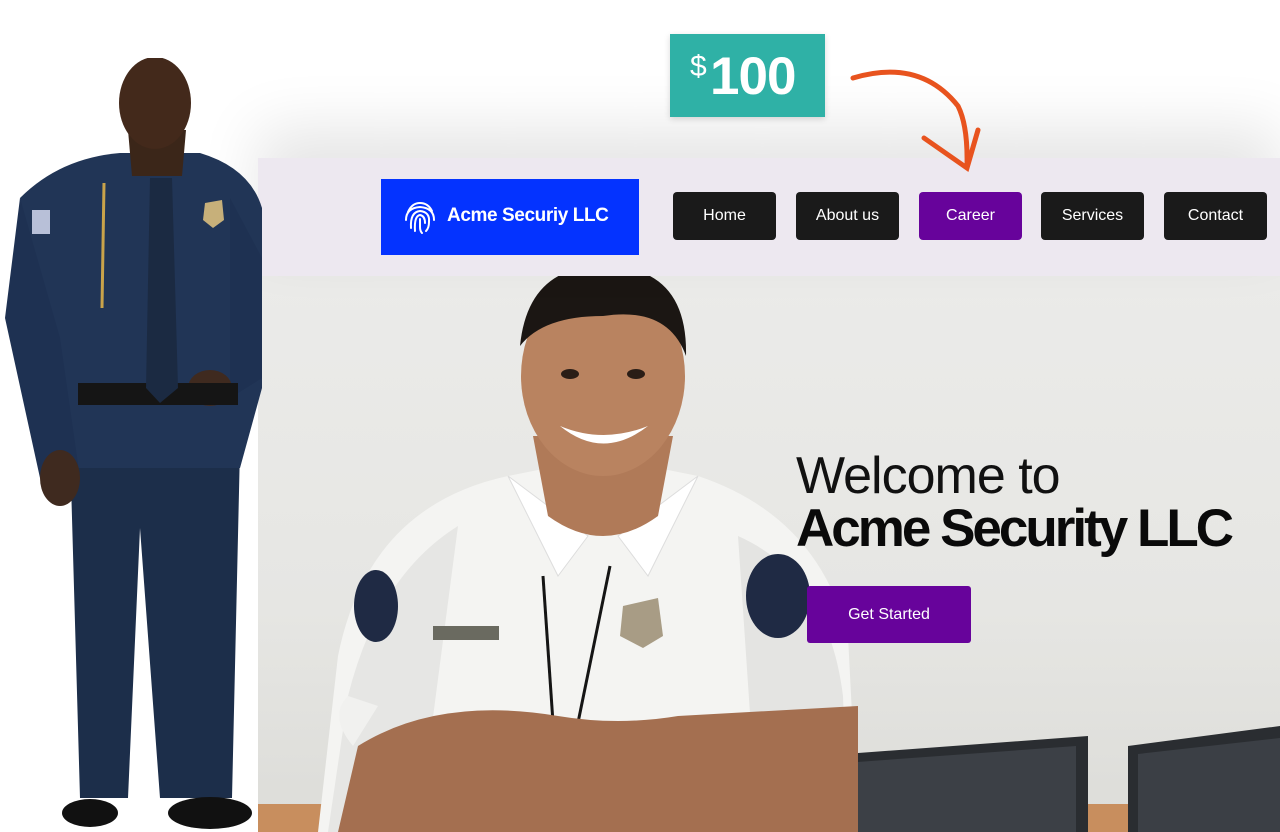 This screenshot has width=1280, height=832. What do you see at coordinates (724, 216) in the screenshot?
I see `nav-home-button: Home` at bounding box center [724, 216].